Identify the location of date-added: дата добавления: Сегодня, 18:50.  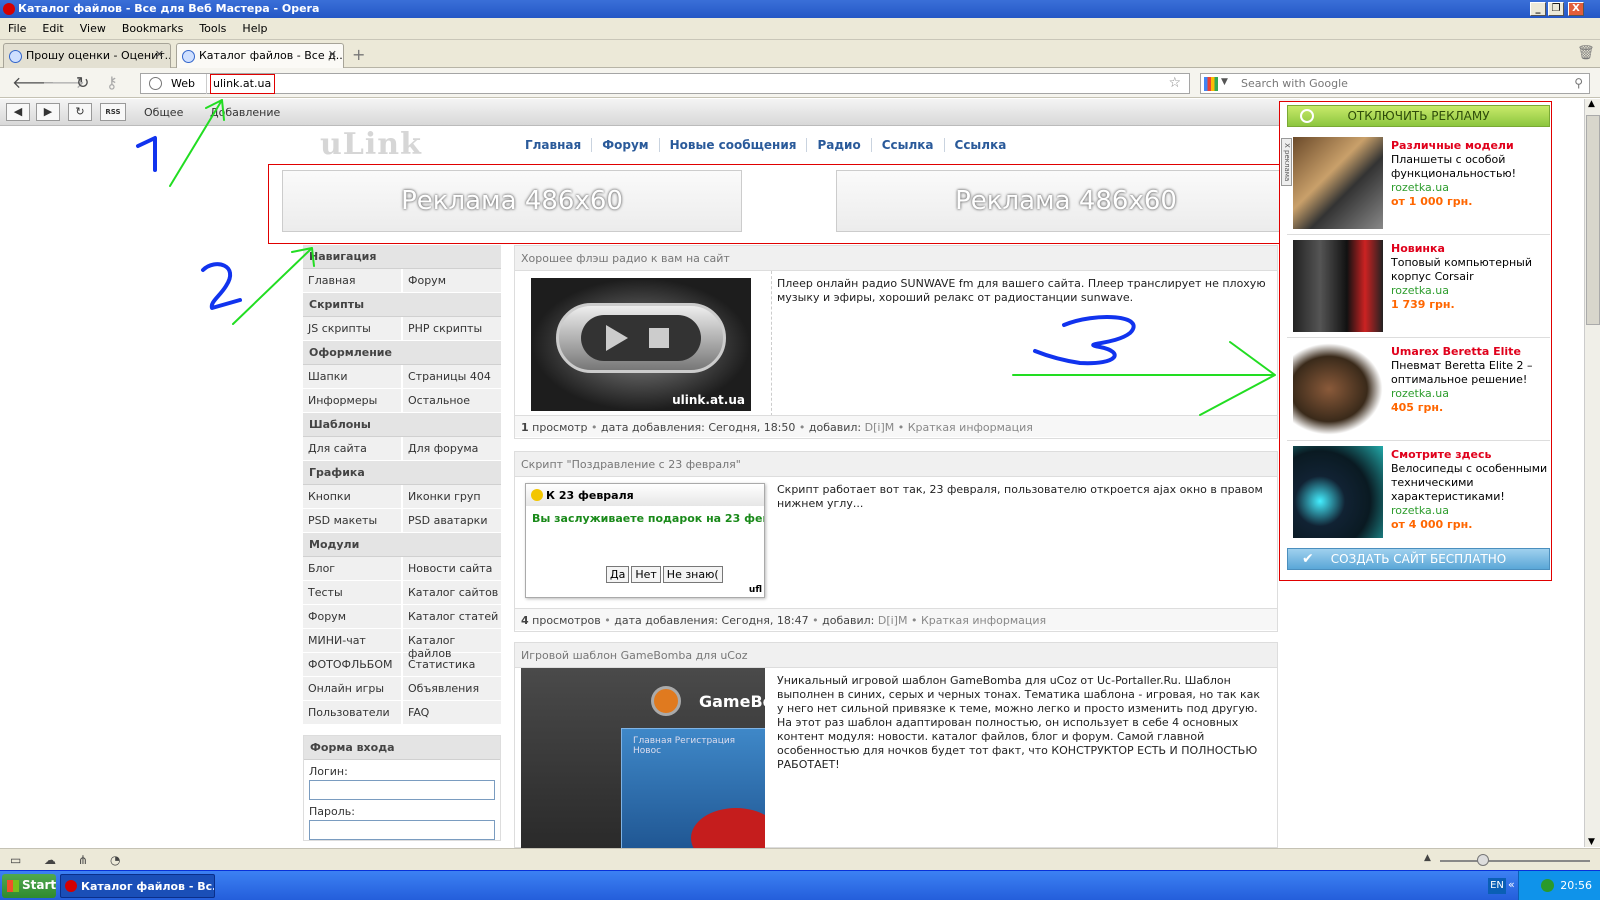
(698, 427).